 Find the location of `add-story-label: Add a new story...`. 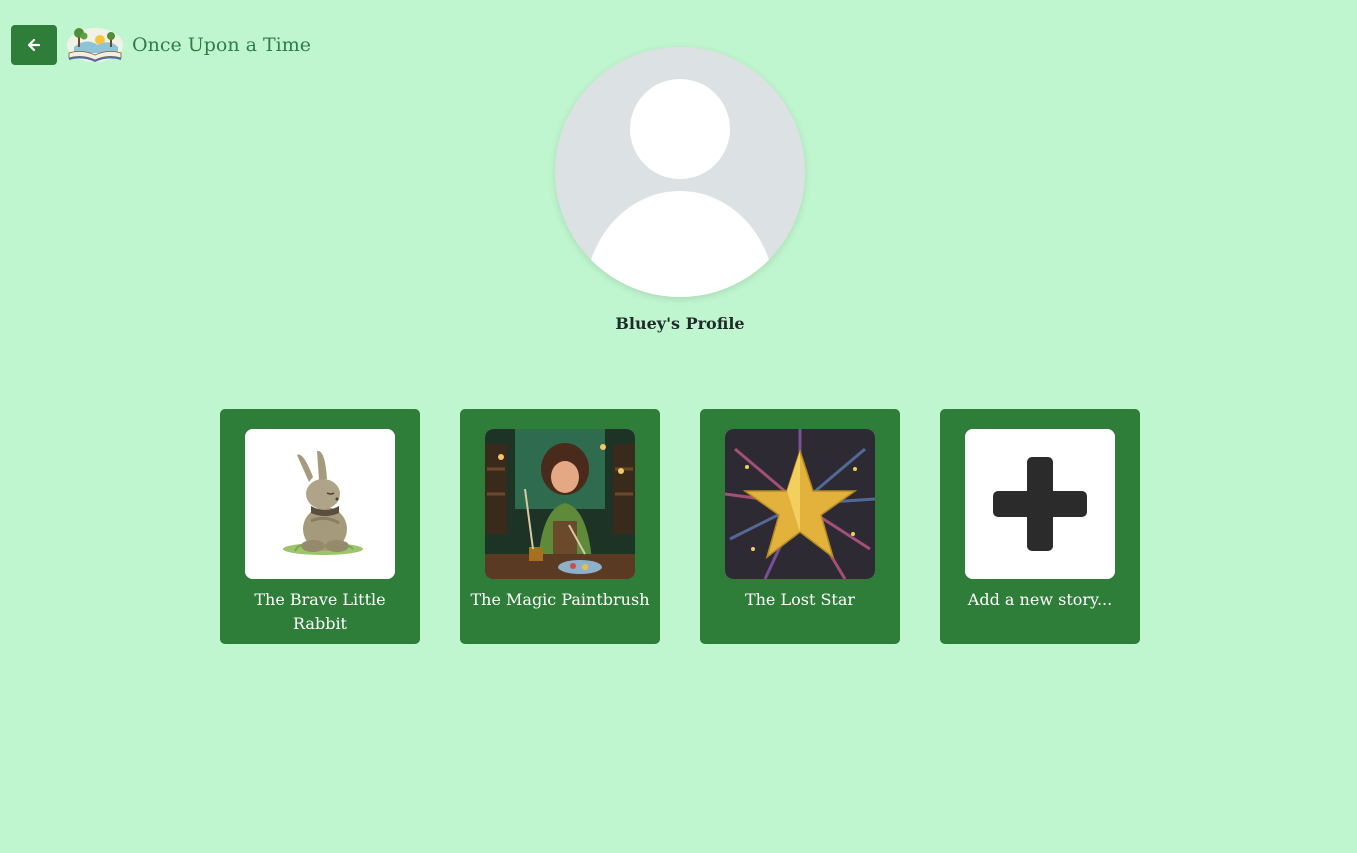

add-story-label: Add a new story... is located at coordinates (1040, 599).